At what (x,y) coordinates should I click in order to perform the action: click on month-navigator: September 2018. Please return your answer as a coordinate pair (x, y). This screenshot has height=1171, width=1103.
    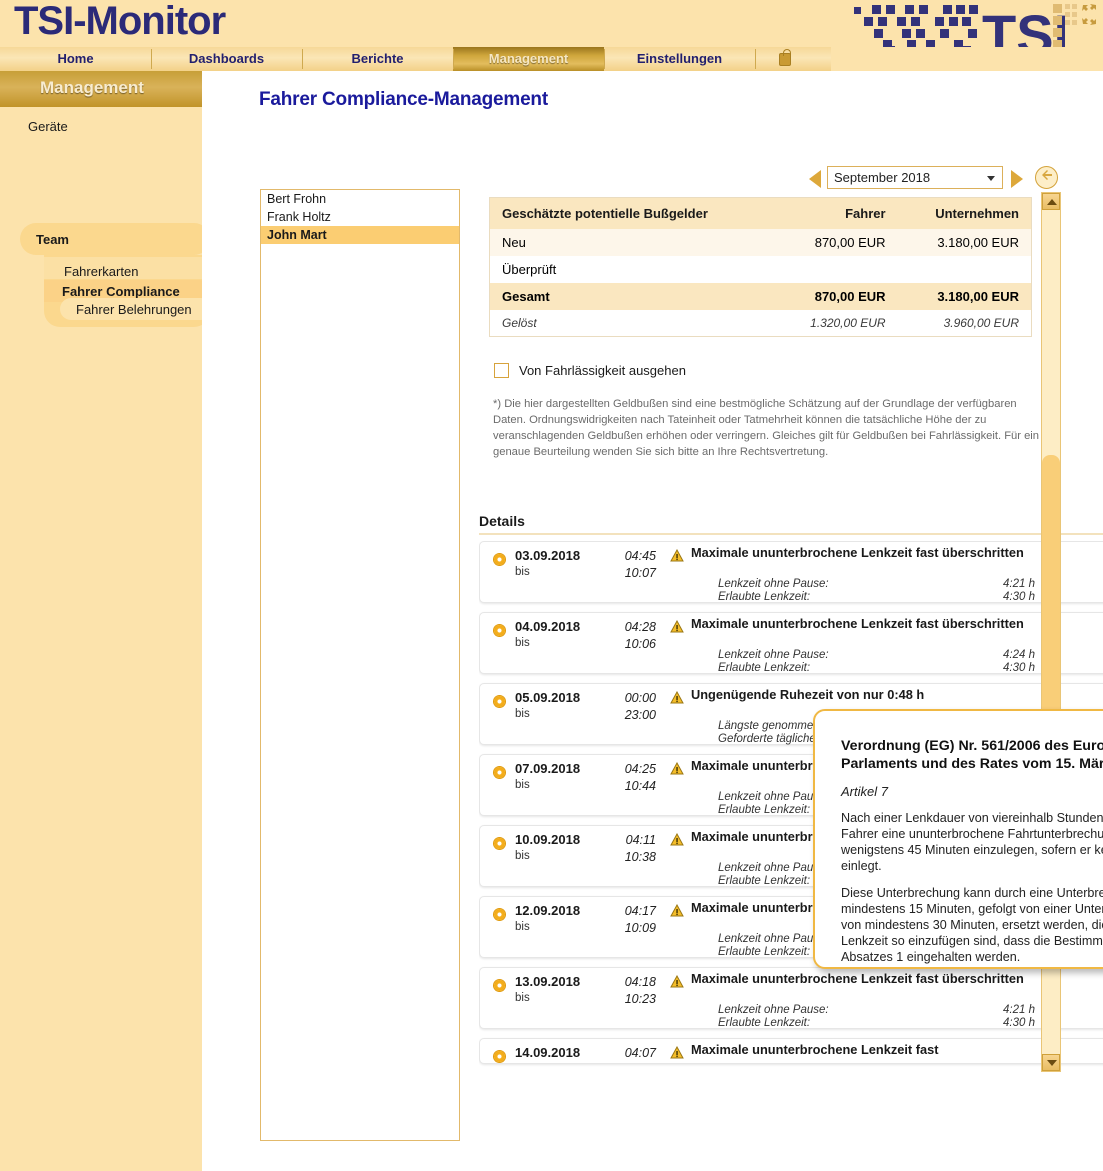
    Looking at the image, I should click on (937, 179).